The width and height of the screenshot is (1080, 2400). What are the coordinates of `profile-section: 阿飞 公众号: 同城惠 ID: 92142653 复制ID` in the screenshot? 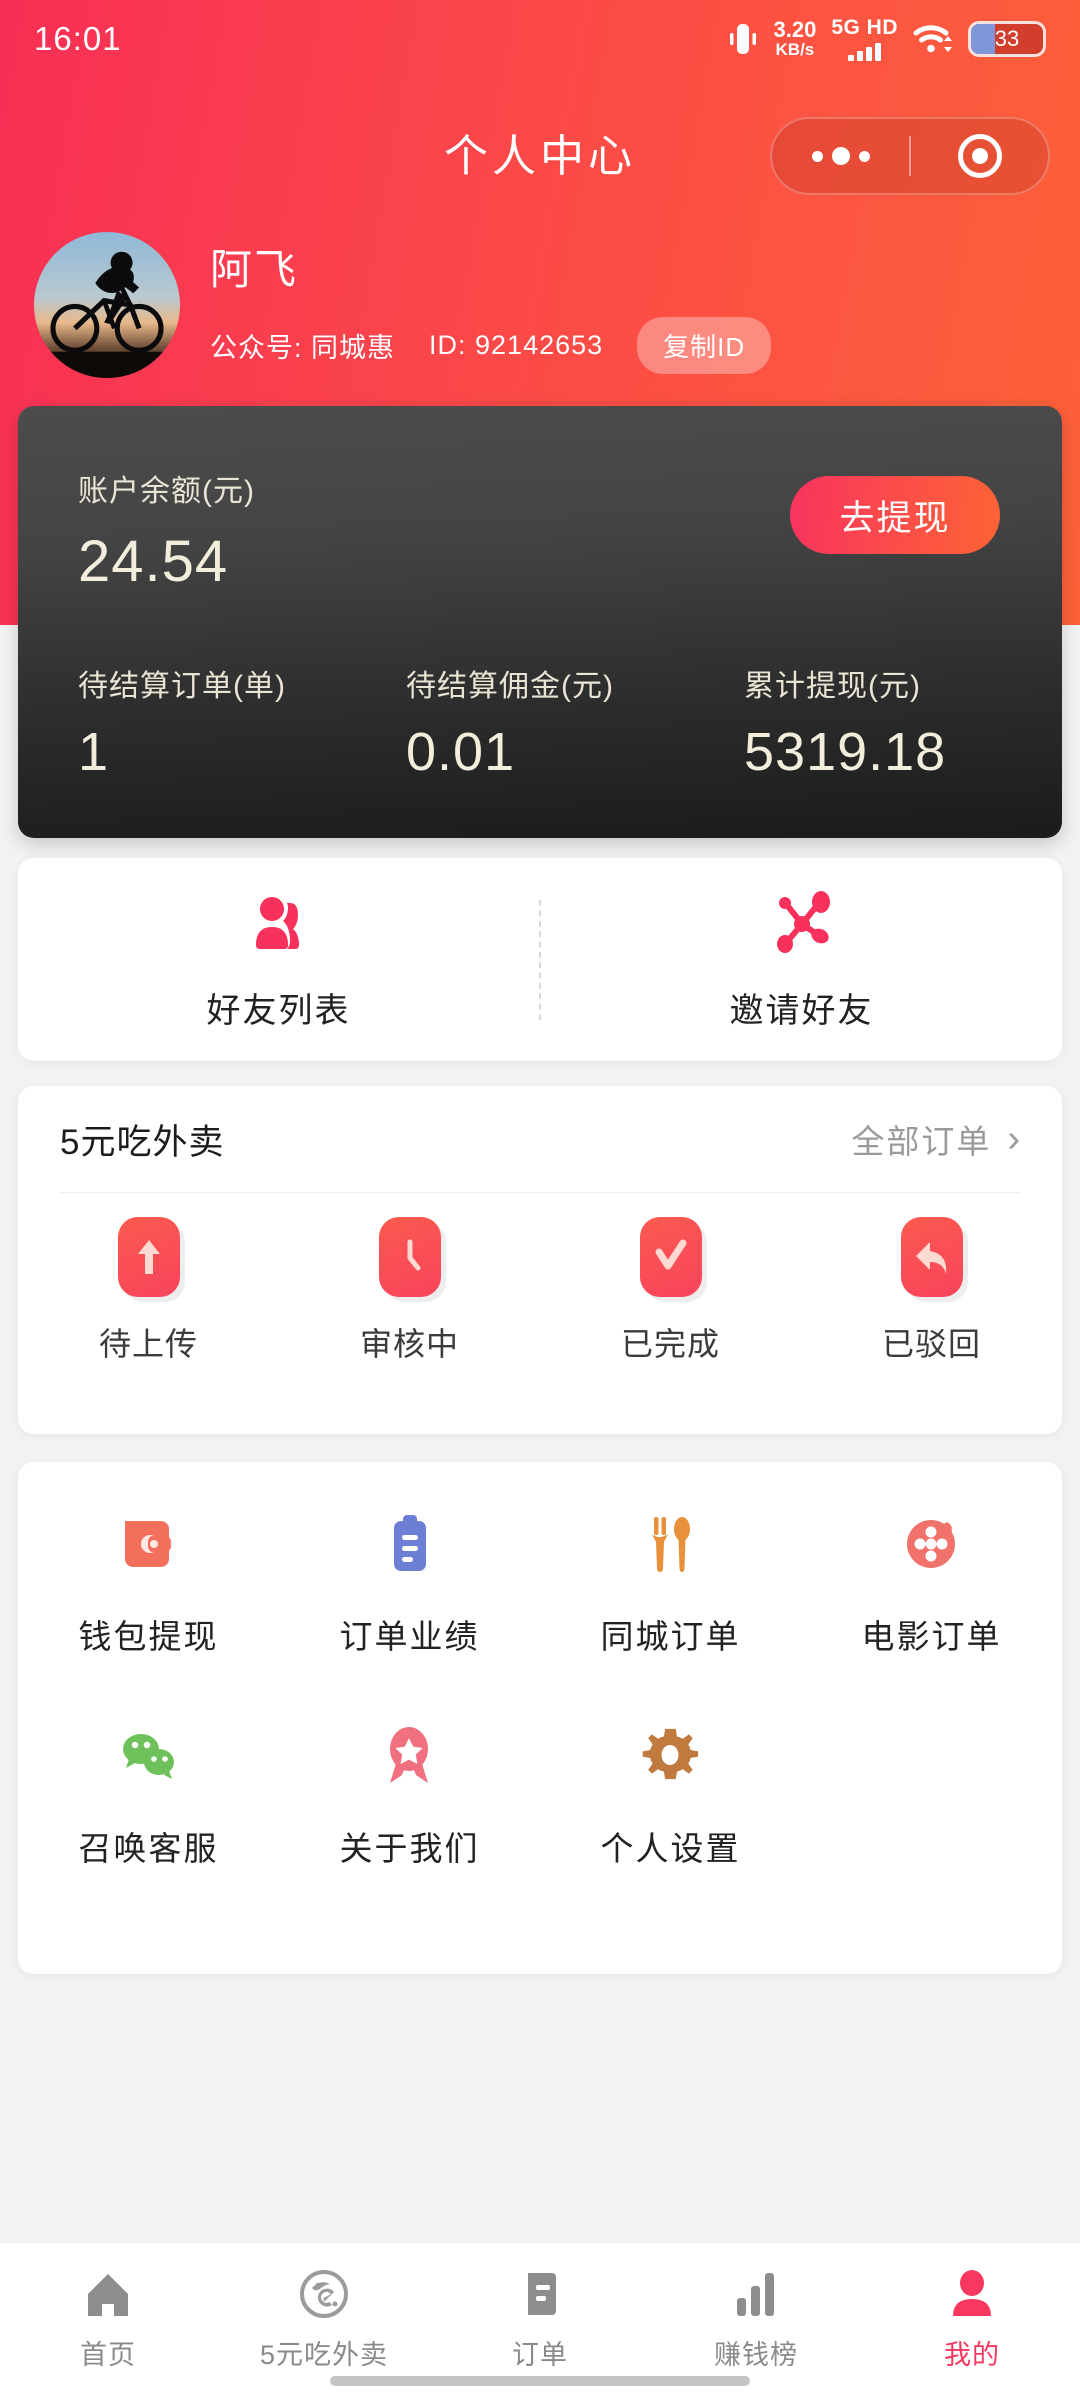 It's located at (403, 305).